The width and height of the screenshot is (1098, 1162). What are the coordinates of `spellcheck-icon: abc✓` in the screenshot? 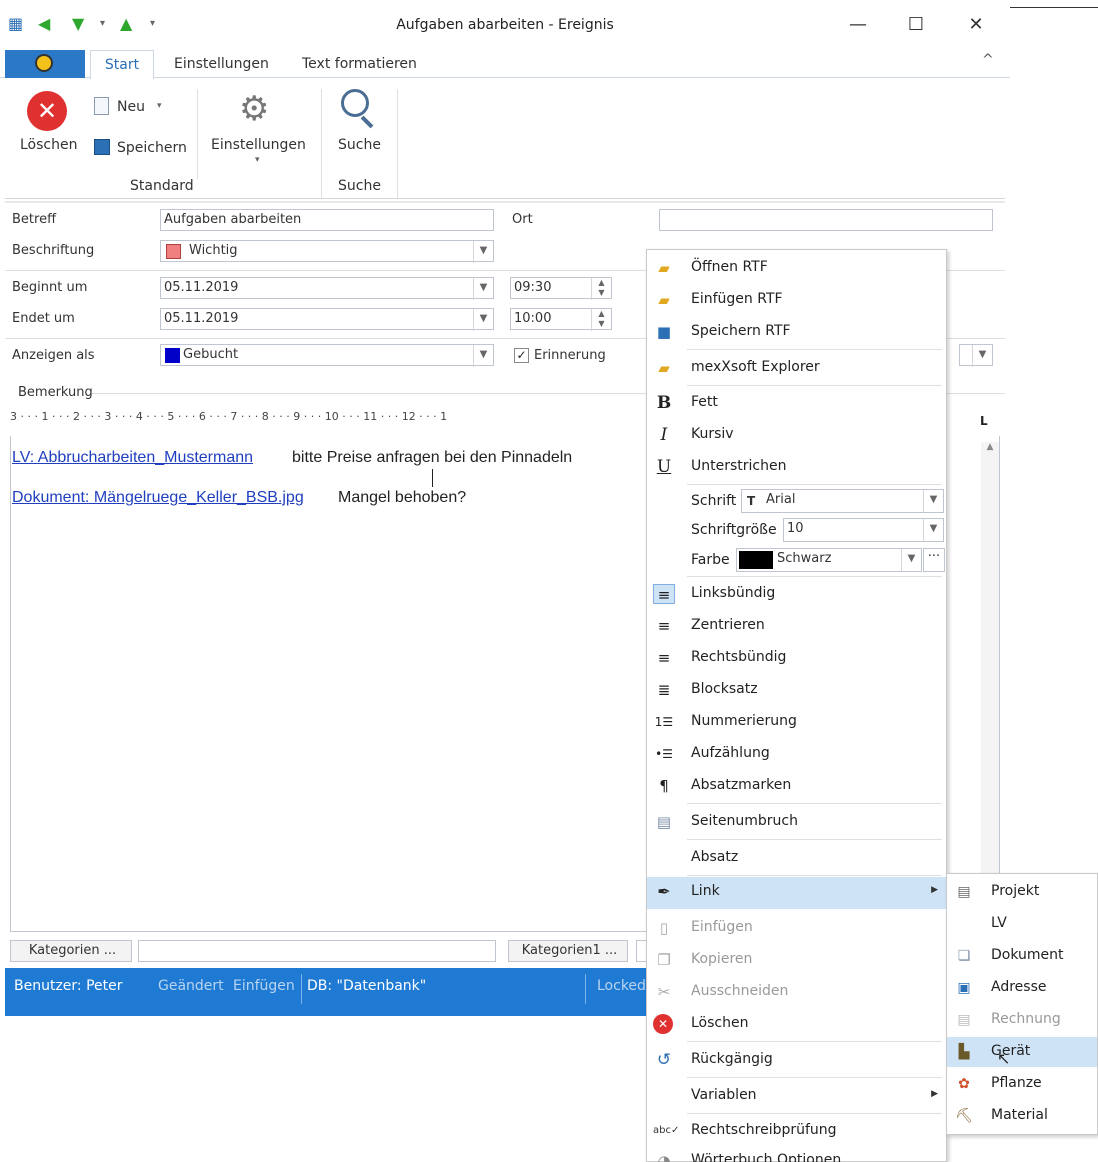 It's located at (666, 1130).